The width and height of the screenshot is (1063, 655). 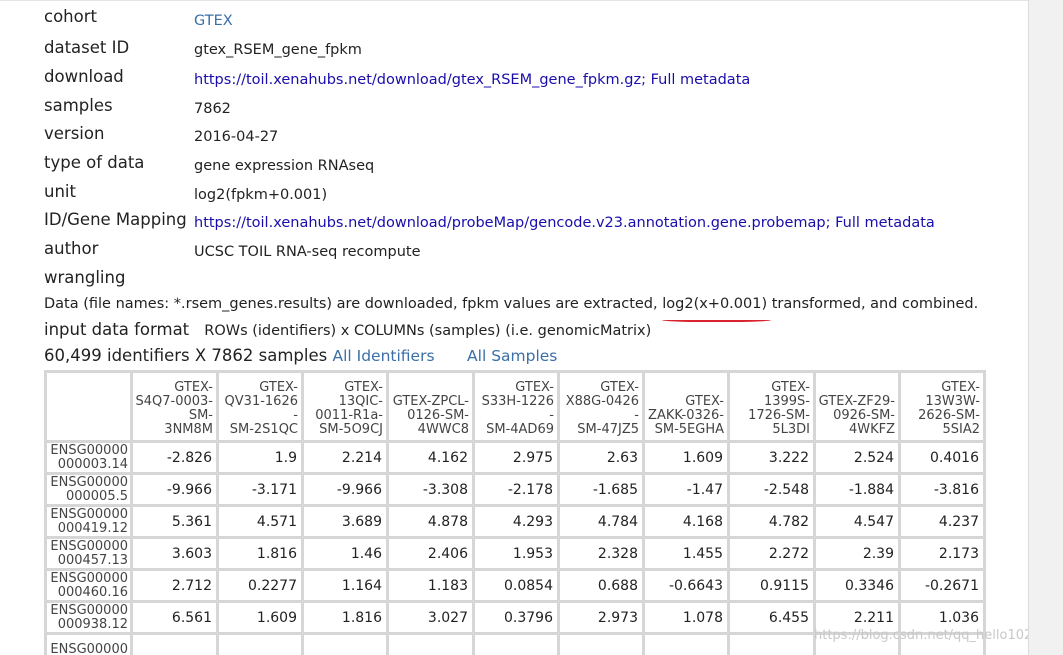 I want to click on meta-label: dataset ID, so click(x=87, y=47).